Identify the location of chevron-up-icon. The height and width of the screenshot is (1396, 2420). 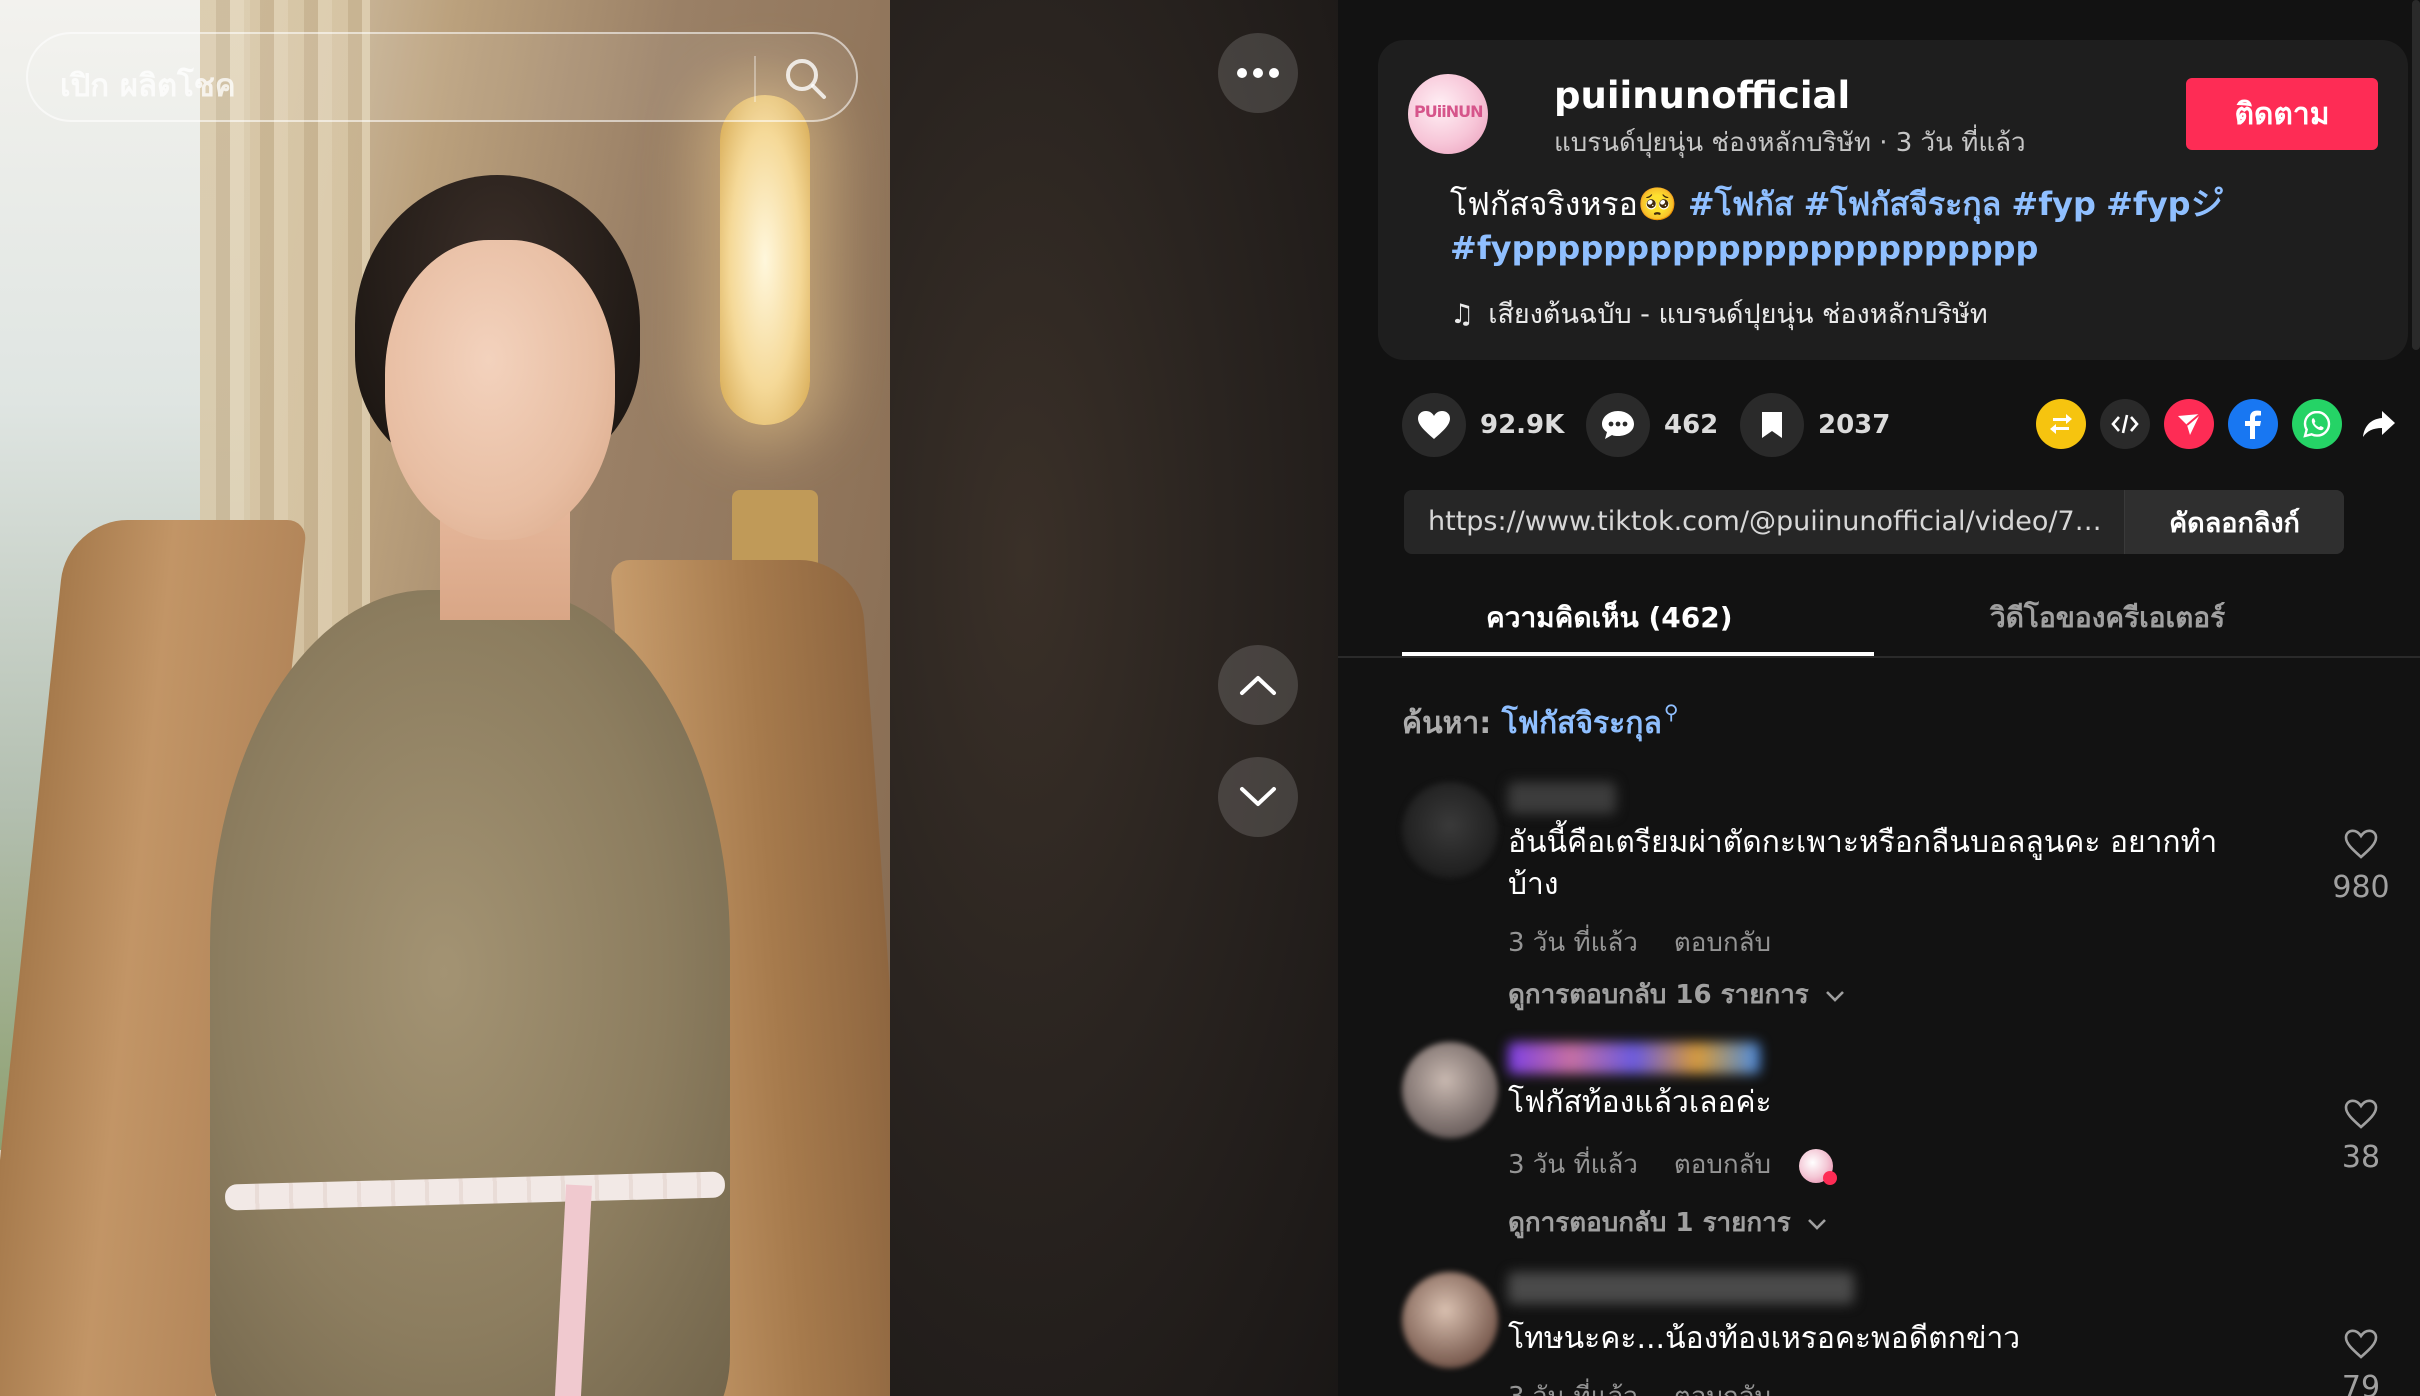
(1258, 685).